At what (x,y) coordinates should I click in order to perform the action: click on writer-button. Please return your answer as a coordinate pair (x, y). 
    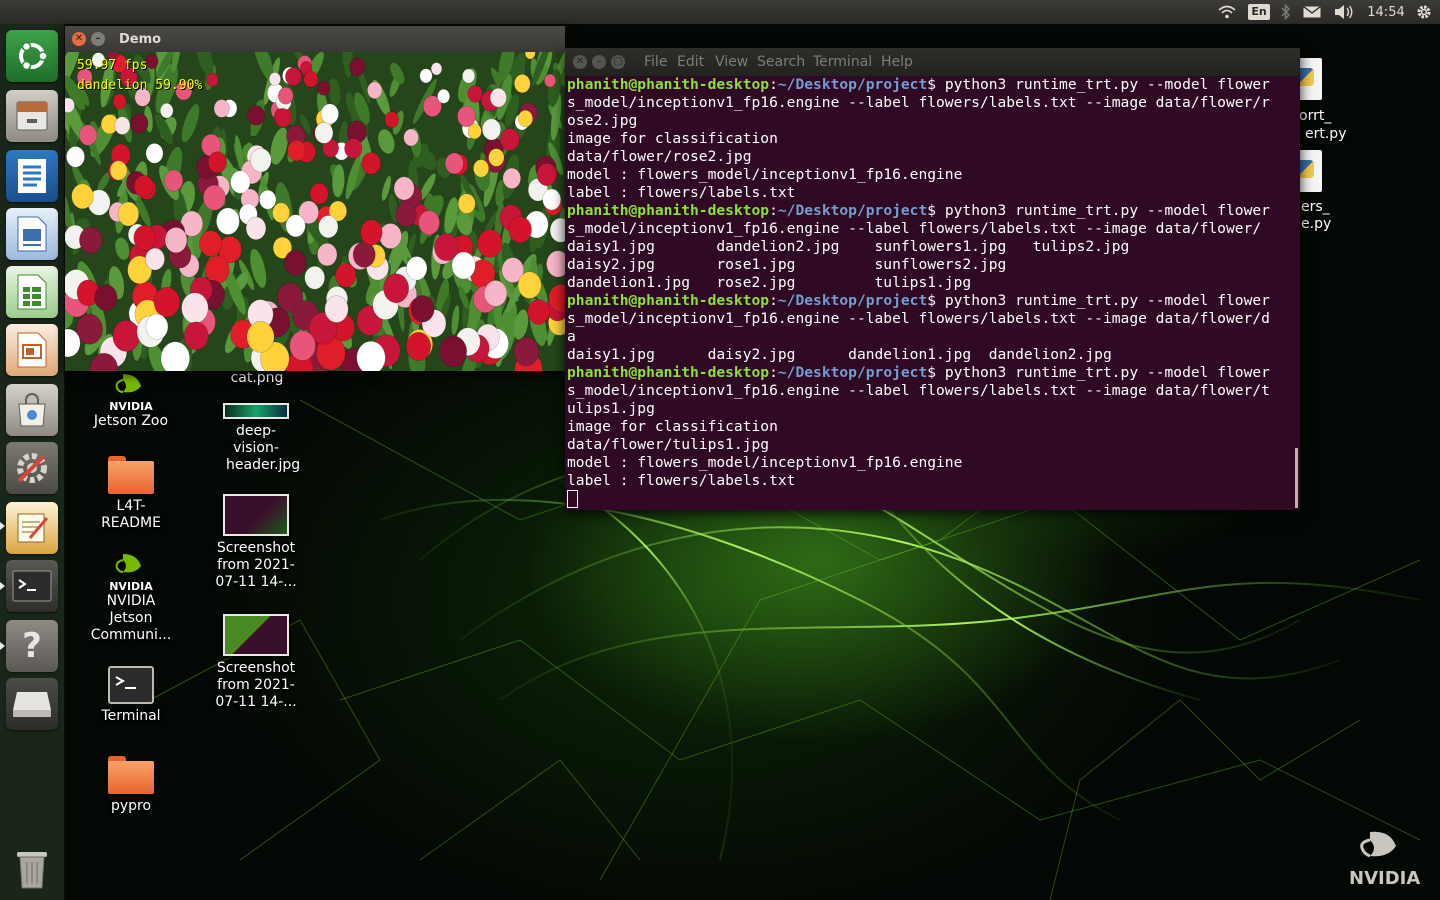
    Looking at the image, I should click on (32, 234).